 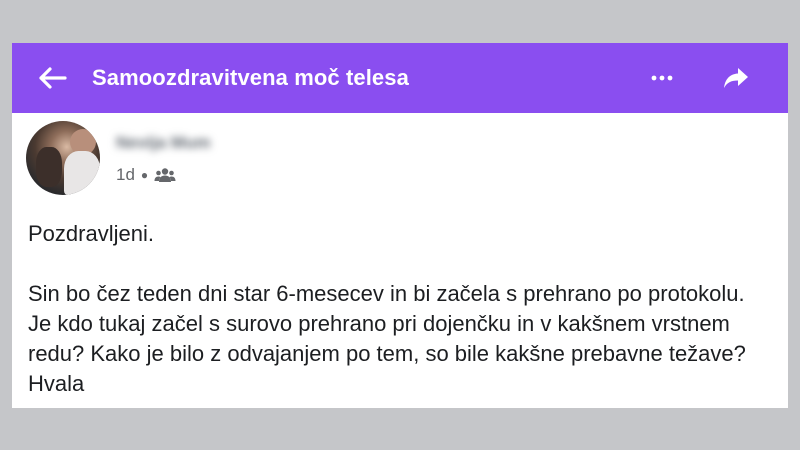 I want to click on post-greeting: Pozdravljeni., so click(x=91, y=233).